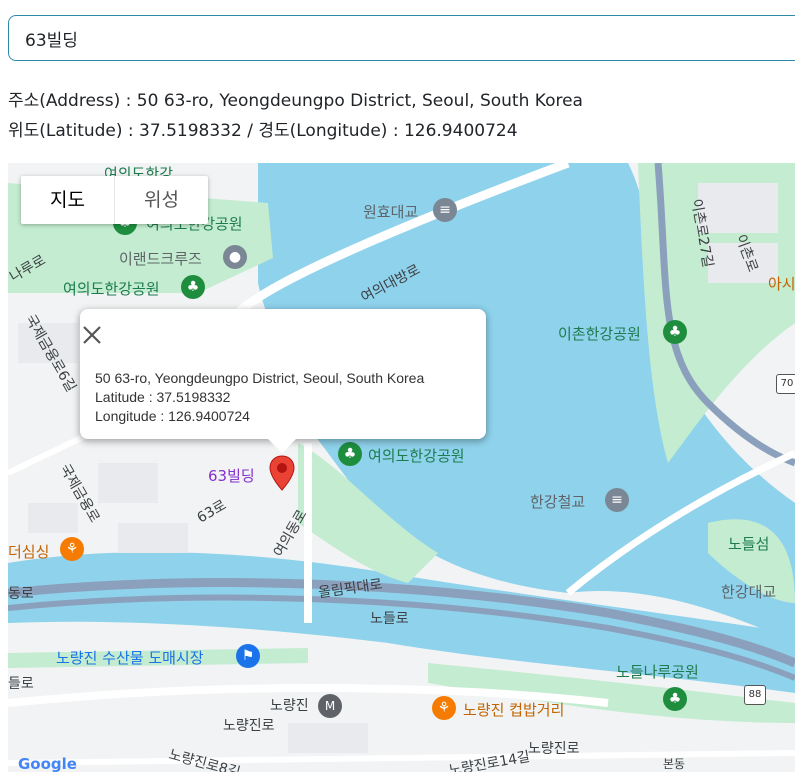 The image size is (795, 772). What do you see at coordinates (514, 710) in the screenshot?
I see `poi-label: 노량진 컵밥거리` at bounding box center [514, 710].